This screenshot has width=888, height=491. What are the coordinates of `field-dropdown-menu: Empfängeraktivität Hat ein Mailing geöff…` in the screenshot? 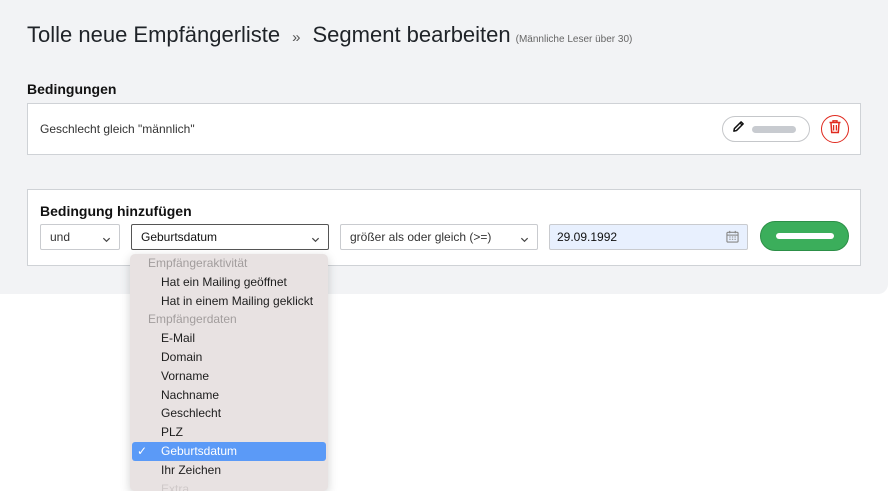 It's located at (229, 372).